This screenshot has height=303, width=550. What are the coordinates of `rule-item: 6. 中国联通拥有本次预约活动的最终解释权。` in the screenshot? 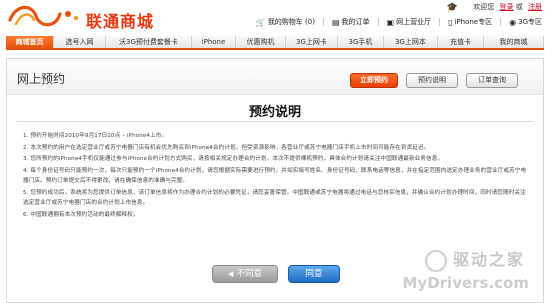 It's located at (81, 214).